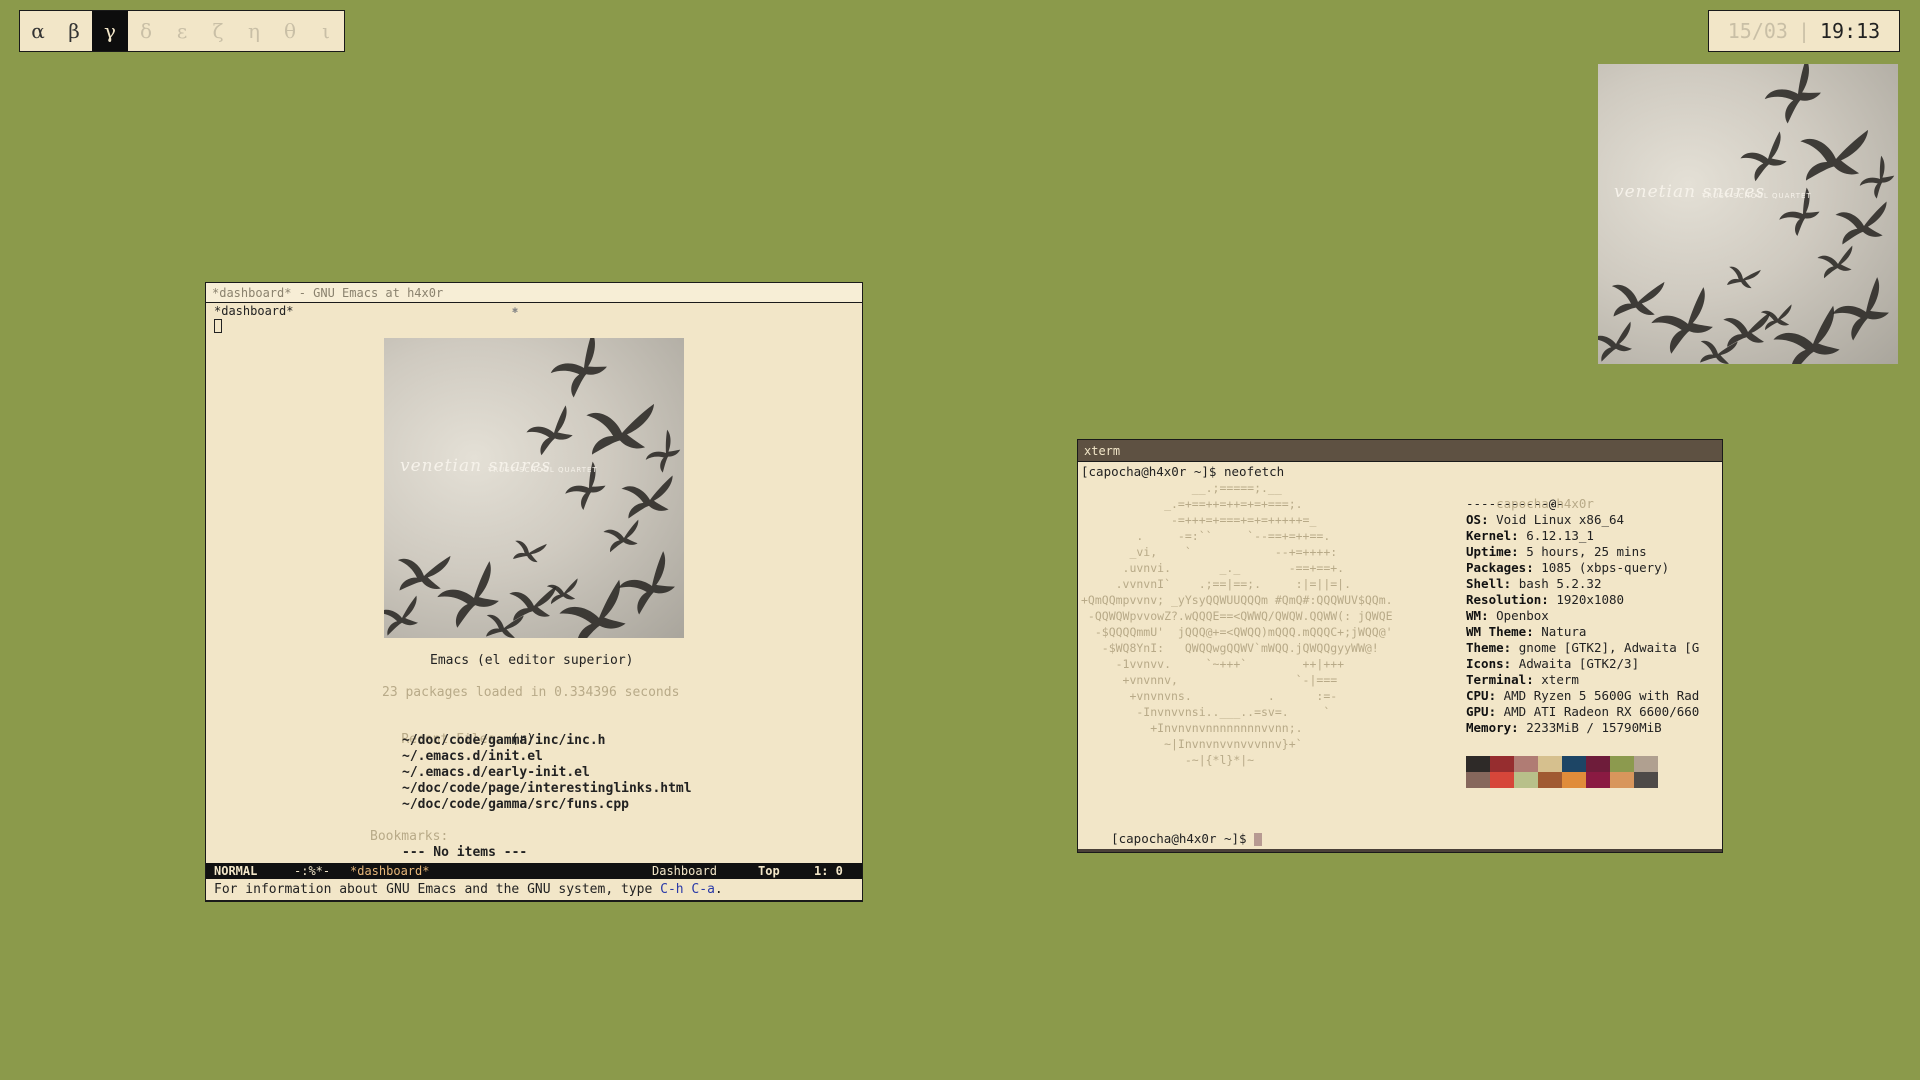 This screenshot has height=1080, width=1920. What do you see at coordinates (1583, 695) in the screenshot?
I see `info-row: CPU: AMD Ryzen 5 5600G with Rad` at bounding box center [1583, 695].